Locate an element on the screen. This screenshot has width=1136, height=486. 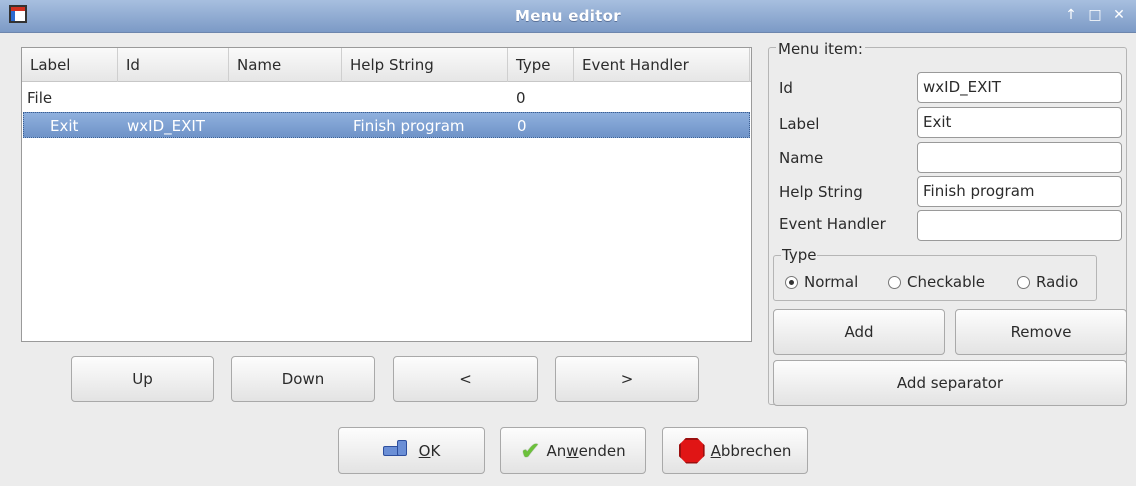
apply-label: Anwenden is located at coordinates (586, 450).